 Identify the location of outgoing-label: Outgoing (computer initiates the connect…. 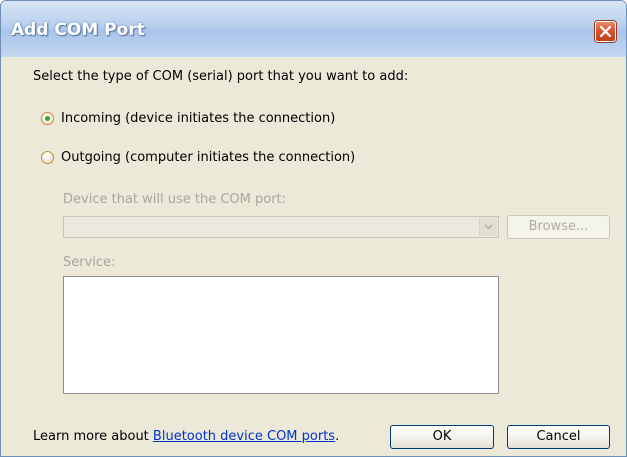
(208, 157).